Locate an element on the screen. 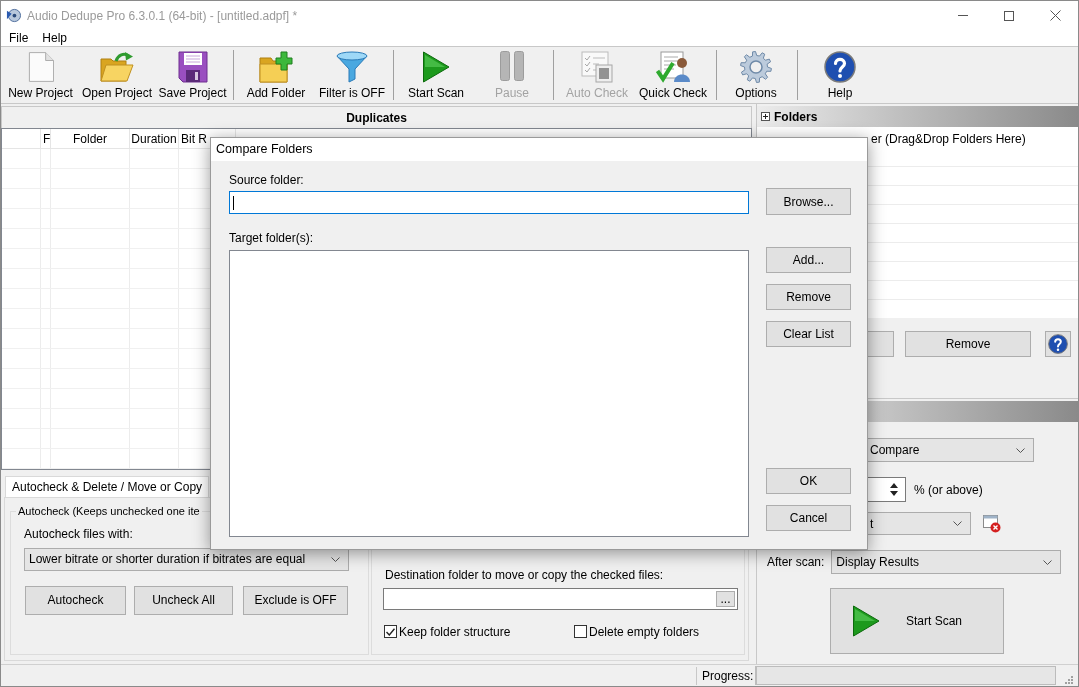  check-icon is located at coordinates (390, 631).